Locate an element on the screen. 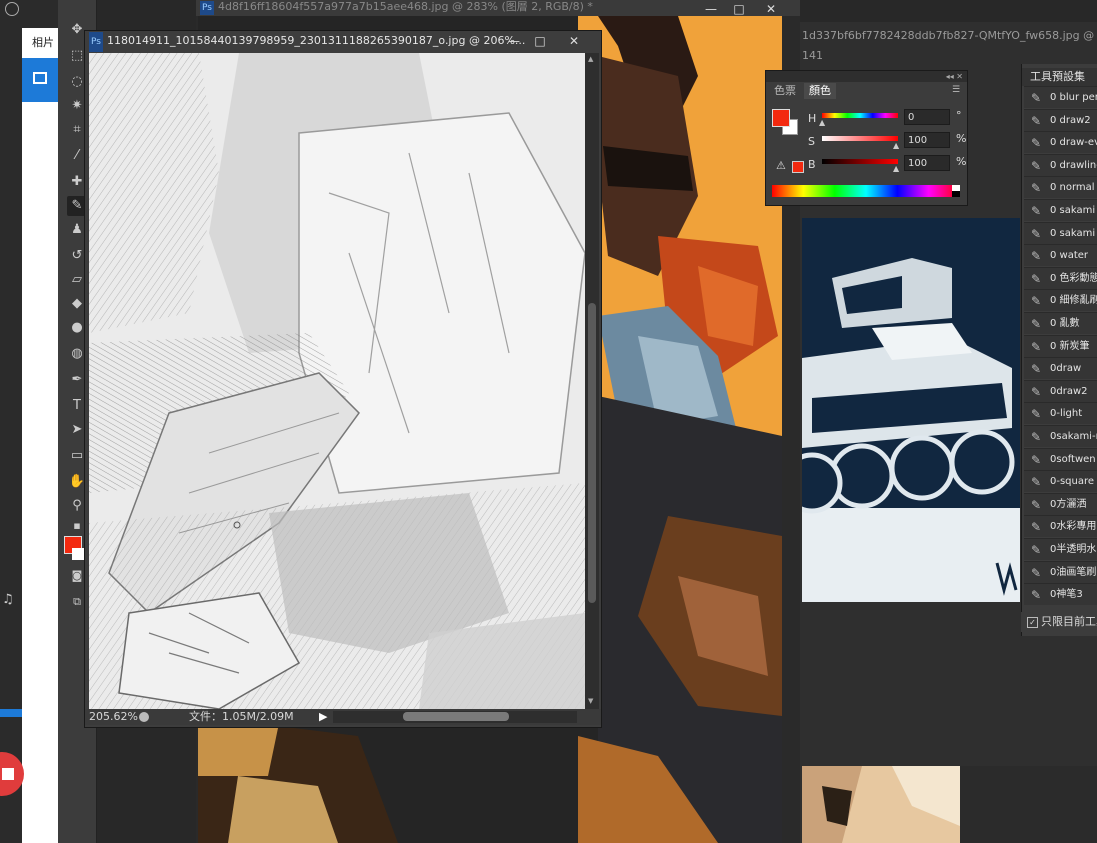 The image size is (1097, 843). preset-item: ✎ 0 亂數 is located at coordinates (1060, 323).